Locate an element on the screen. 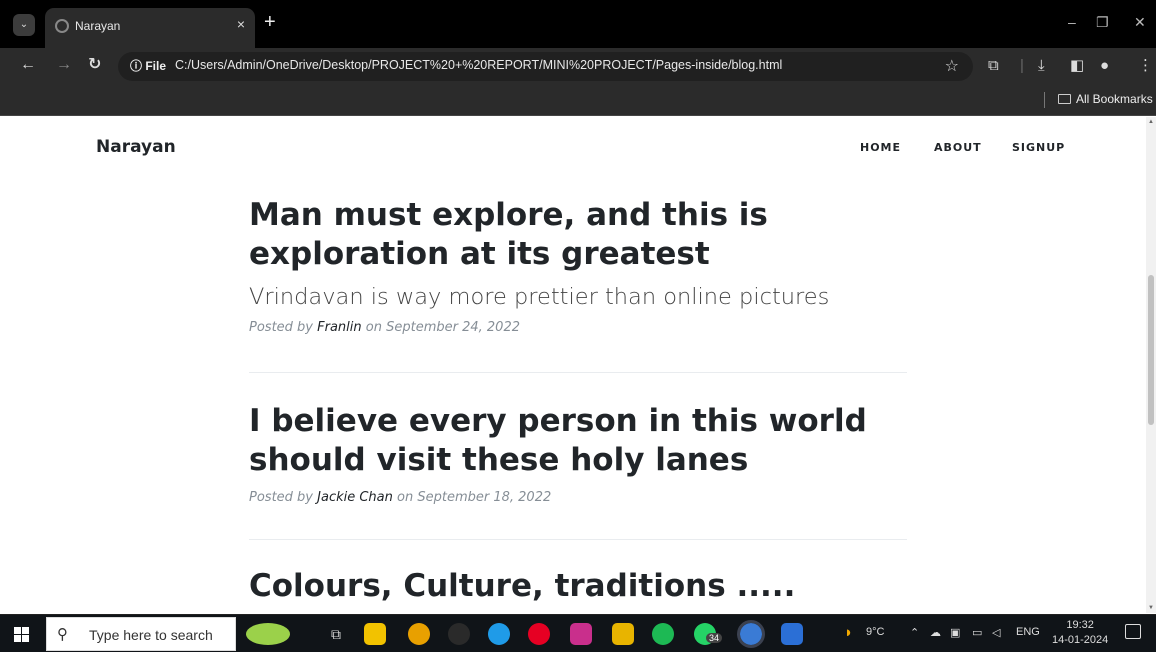  reload-icon: ↻ is located at coordinates (94, 65).